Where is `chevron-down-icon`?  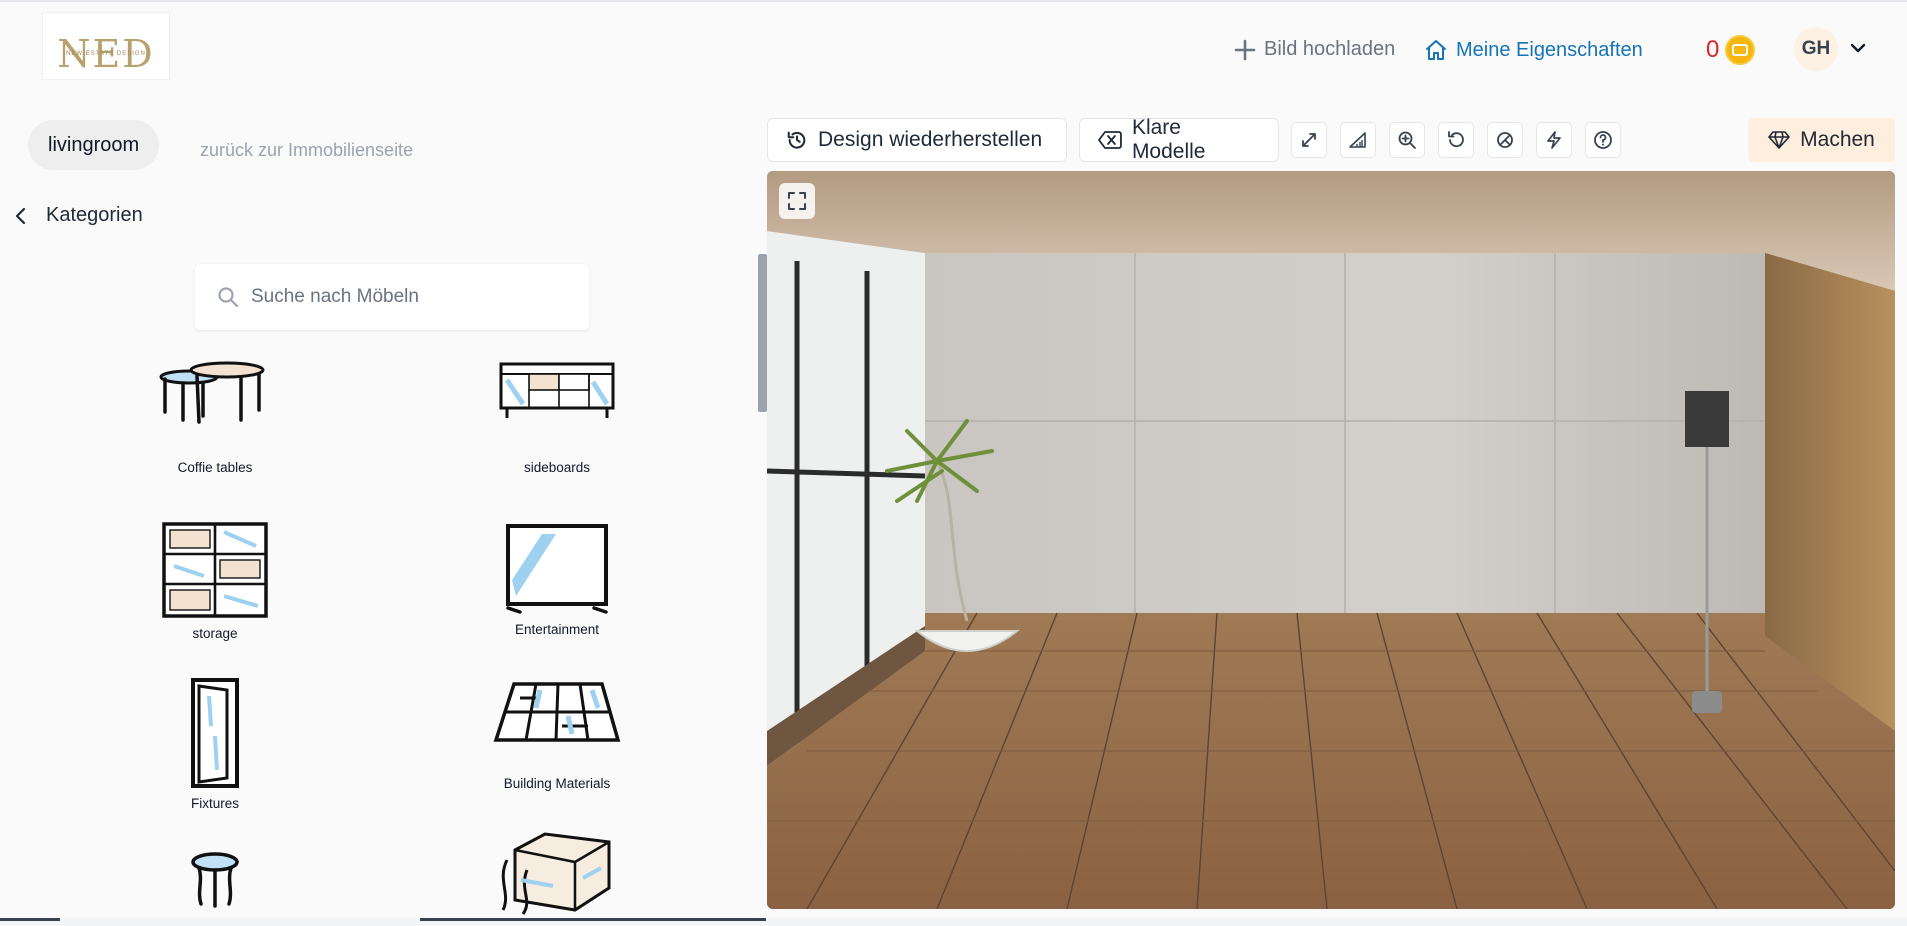 chevron-down-icon is located at coordinates (1858, 48).